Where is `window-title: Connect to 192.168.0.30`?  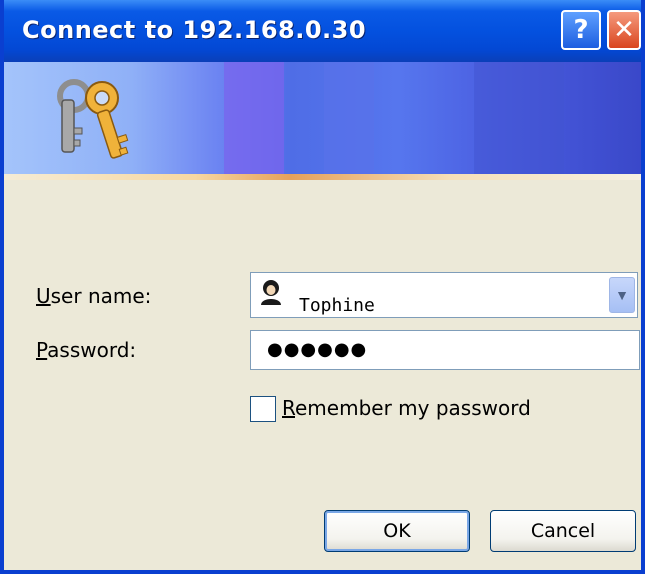
window-title: Connect to 192.168.0.30 is located at coordinates (194, 30).